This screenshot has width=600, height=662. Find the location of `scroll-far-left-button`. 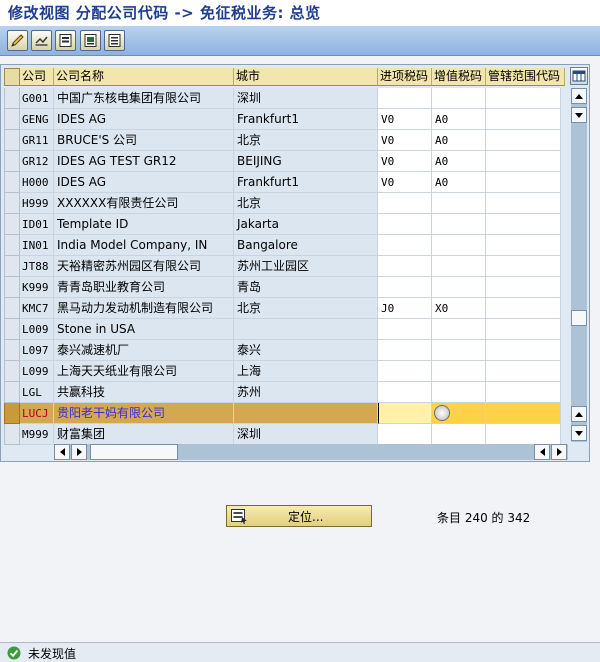

scroll-far-left-button is located at coordinates (542, 452).